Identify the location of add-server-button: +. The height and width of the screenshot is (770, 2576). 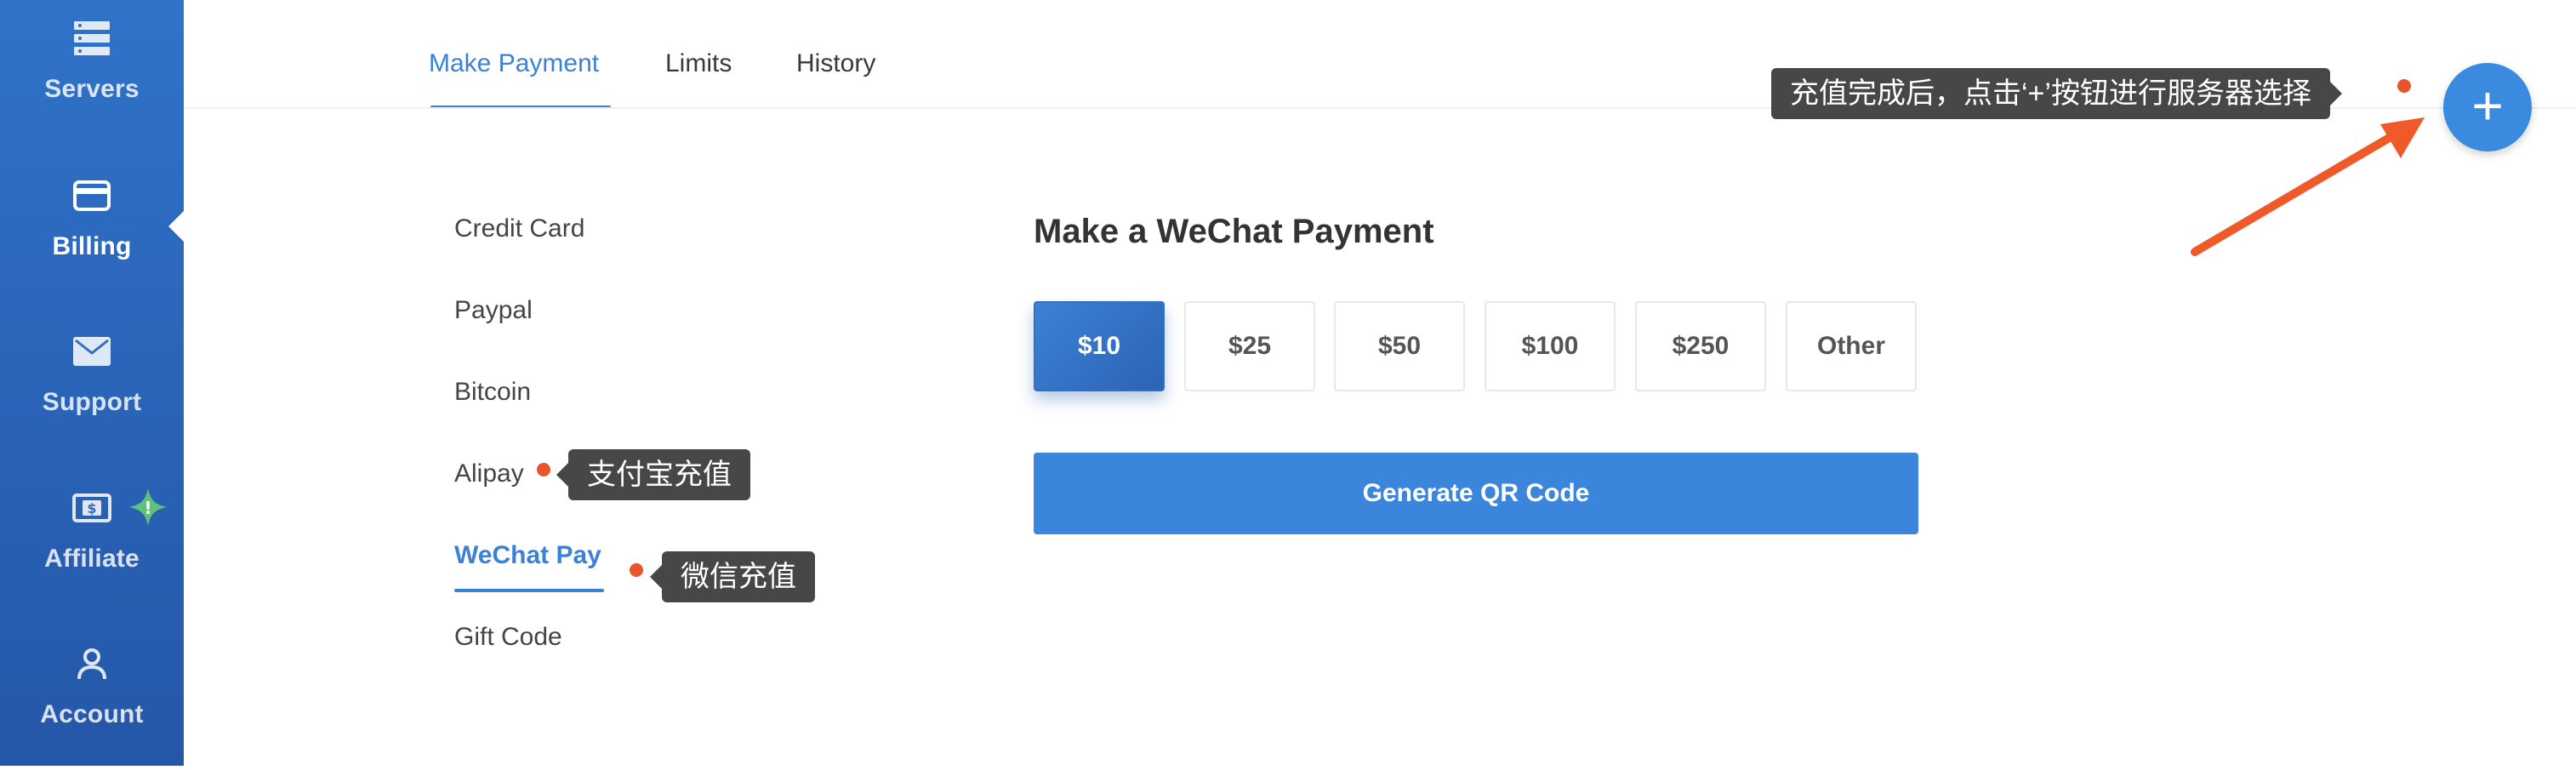
(2487, 107).